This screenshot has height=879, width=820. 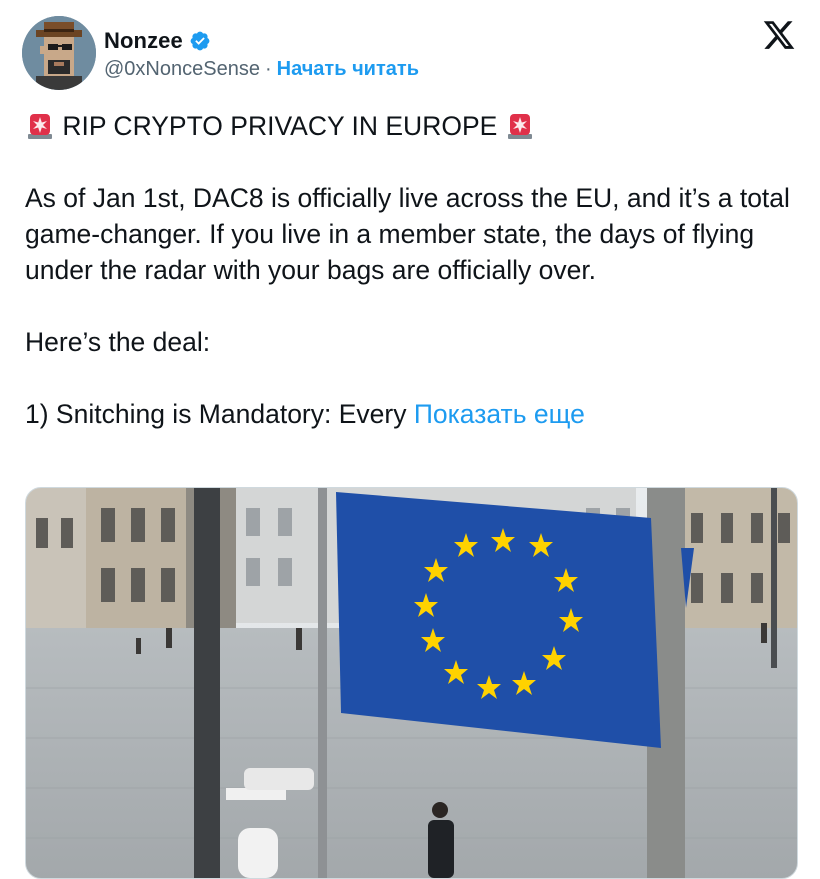 I want to click on author-handle: @0xNonceSense, so click(x=182, y=69).